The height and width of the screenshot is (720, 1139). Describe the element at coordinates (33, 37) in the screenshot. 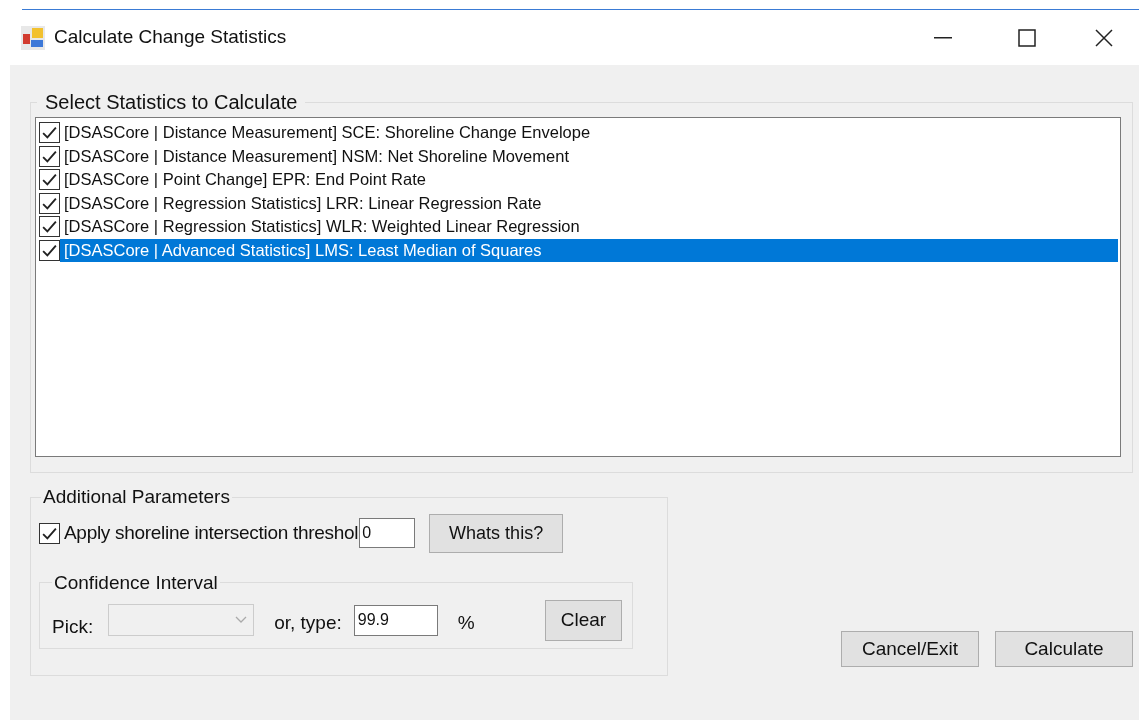

I see `app-icon` at that location.